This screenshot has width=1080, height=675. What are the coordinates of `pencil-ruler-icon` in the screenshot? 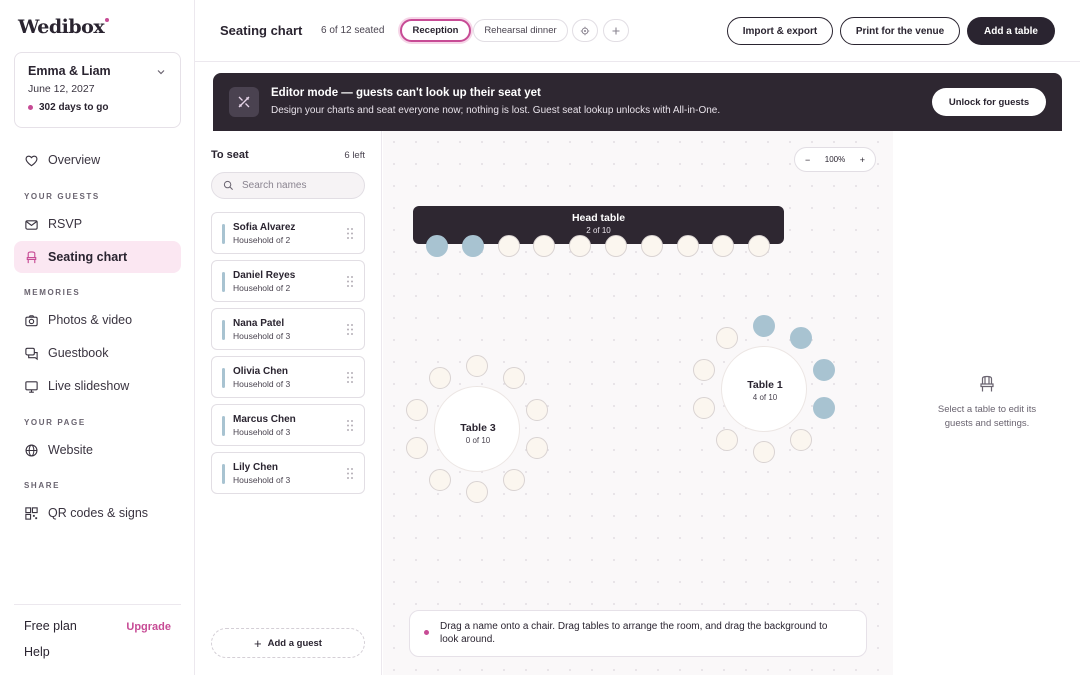 It's located at (244, 102).